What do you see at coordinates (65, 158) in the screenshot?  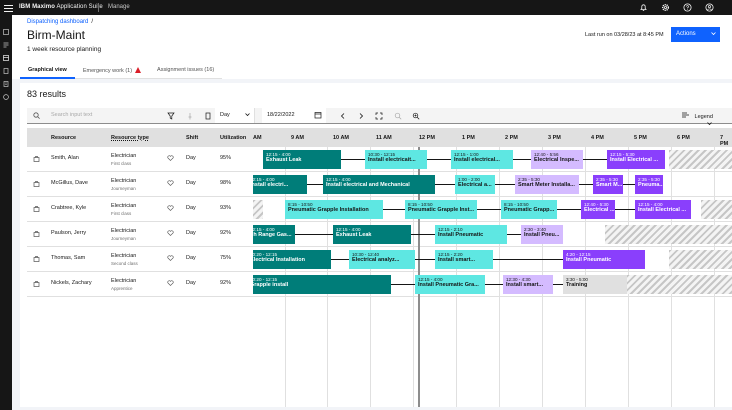 I see `resource-name: Smith, Alan` at bounding box center [65, 158].